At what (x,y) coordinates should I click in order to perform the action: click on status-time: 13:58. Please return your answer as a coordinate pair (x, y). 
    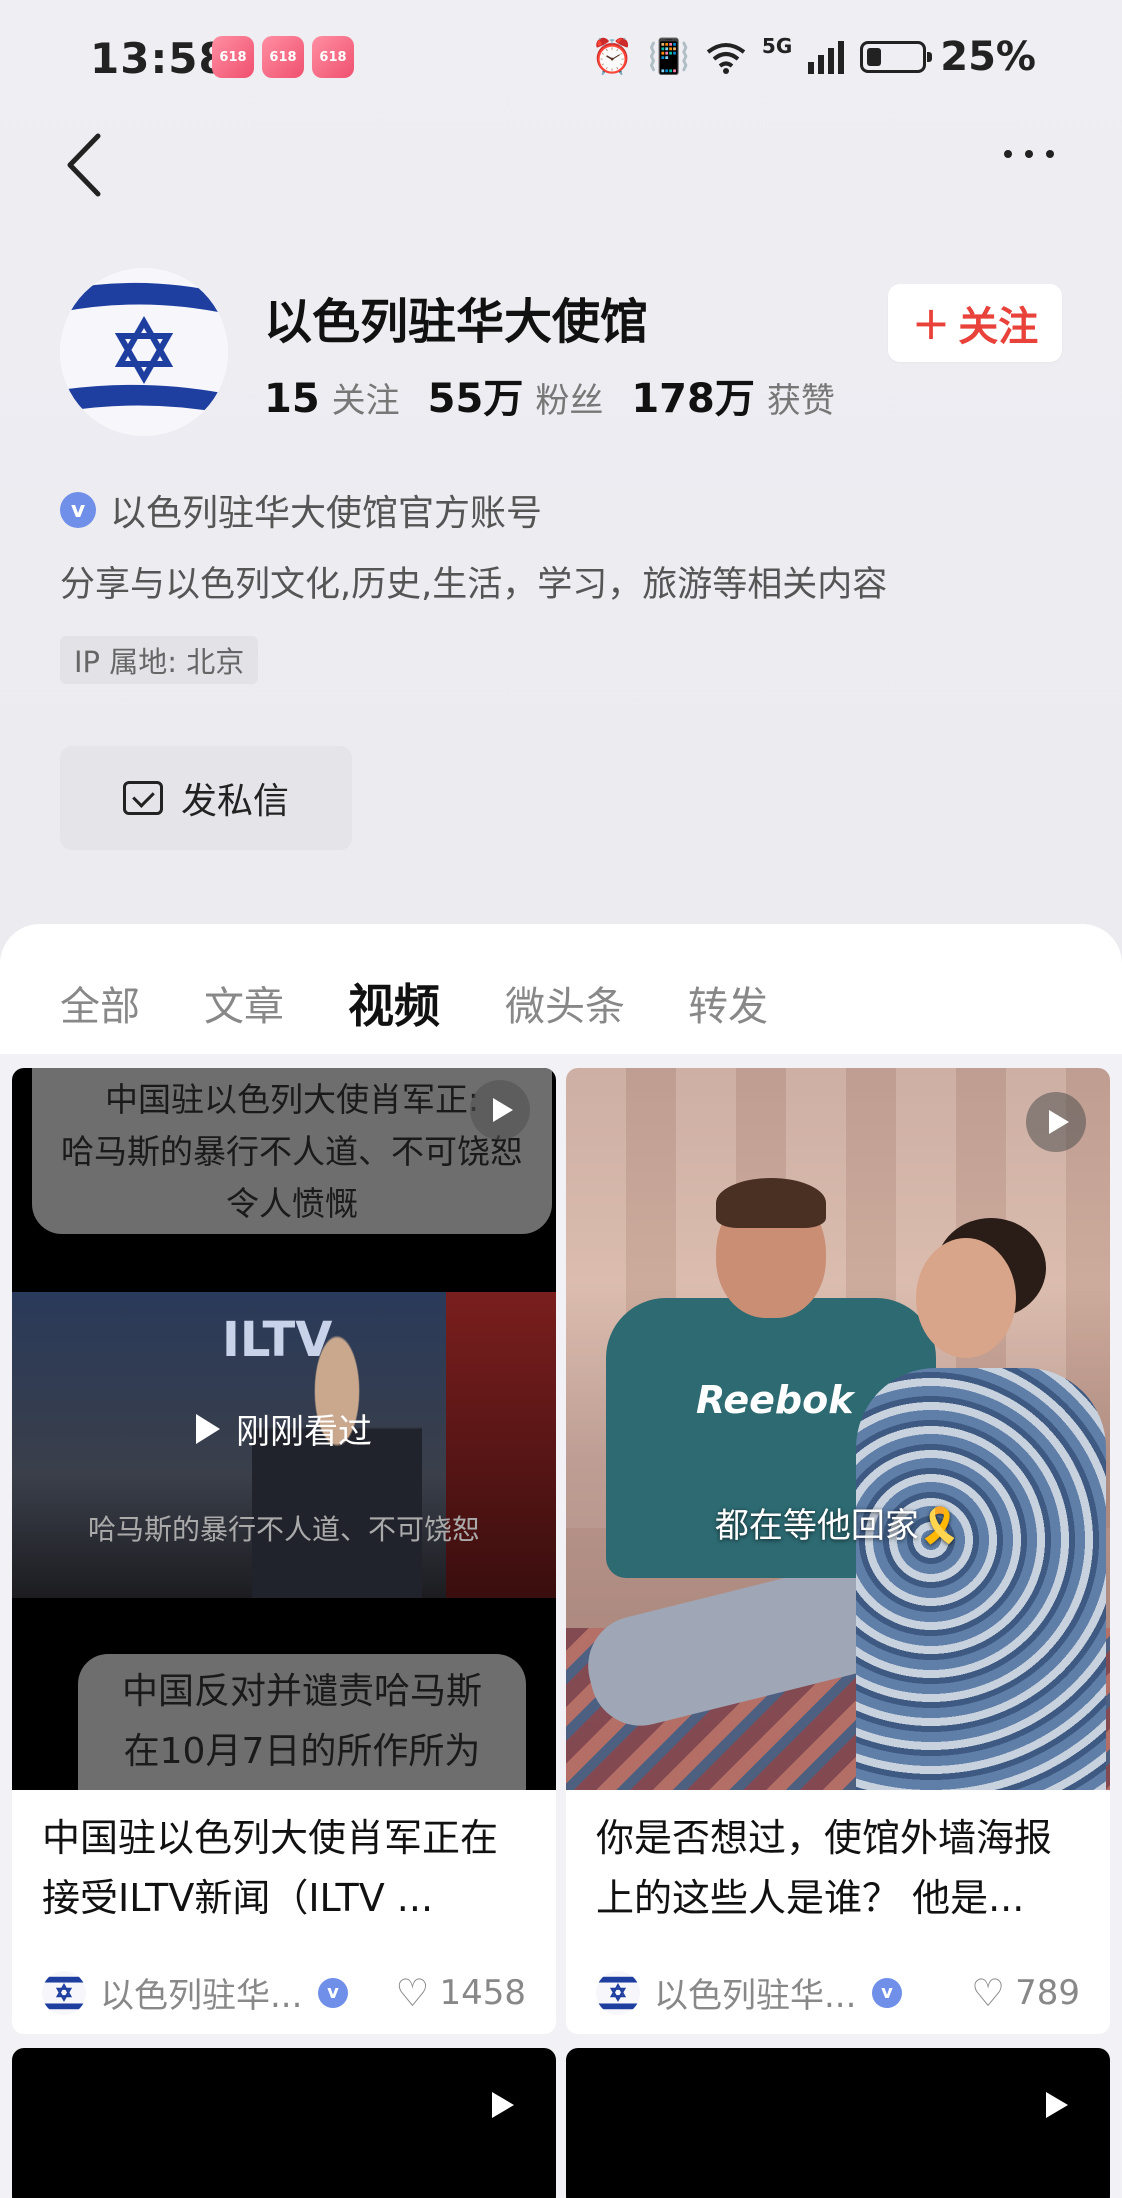
    Looking at the image, I should click on (159, 58).